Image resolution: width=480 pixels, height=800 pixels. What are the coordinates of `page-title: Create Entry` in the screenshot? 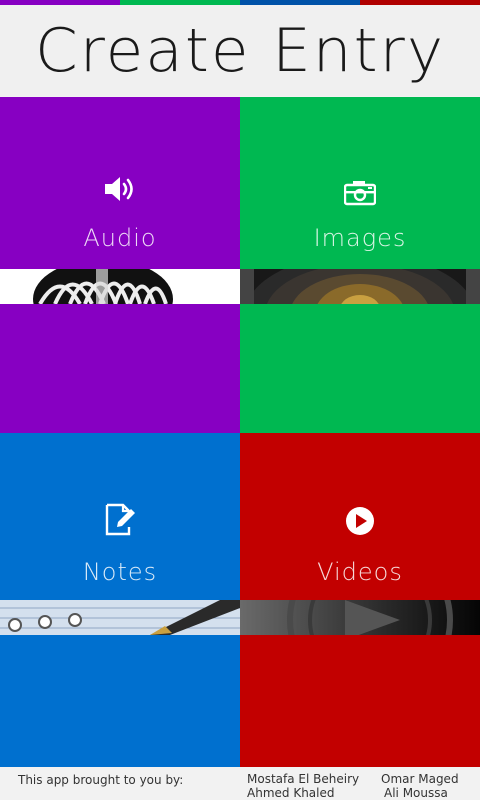 It's located at (240, 50).